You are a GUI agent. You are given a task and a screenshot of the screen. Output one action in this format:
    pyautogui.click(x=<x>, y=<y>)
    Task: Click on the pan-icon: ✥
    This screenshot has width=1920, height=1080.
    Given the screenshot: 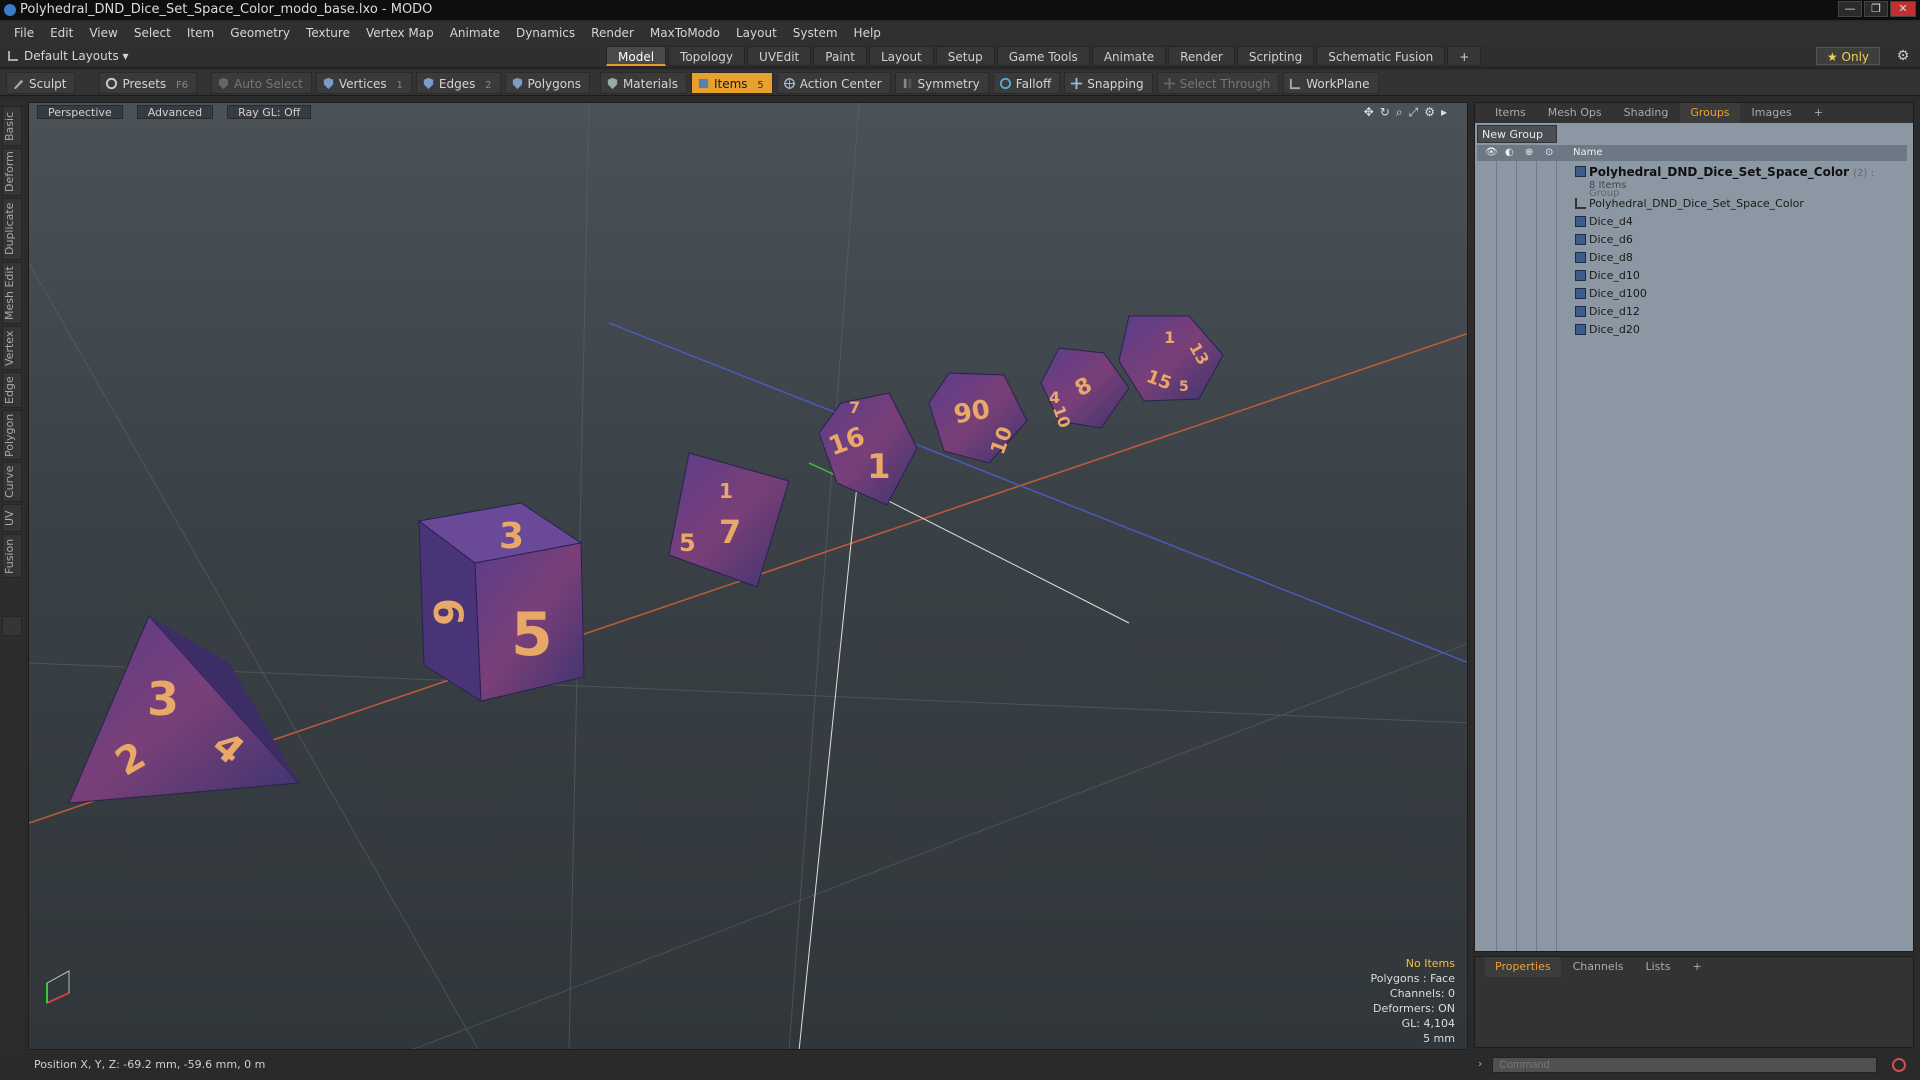 What is the action you would take?
    pyautogui.click(x=1369, y=112)
    